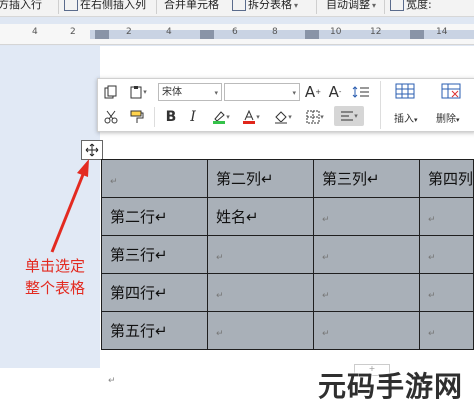 The width and height of the screenshot is (474, 406). Describe the element at coordinates (112, 381) in the screenshot. I see `paragraph-mark: ↵` at that location.